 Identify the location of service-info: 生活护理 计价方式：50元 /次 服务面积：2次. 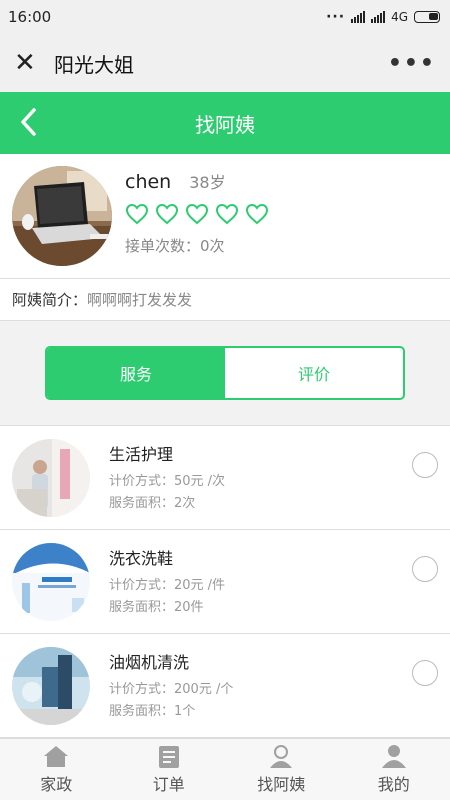
(167, 478).